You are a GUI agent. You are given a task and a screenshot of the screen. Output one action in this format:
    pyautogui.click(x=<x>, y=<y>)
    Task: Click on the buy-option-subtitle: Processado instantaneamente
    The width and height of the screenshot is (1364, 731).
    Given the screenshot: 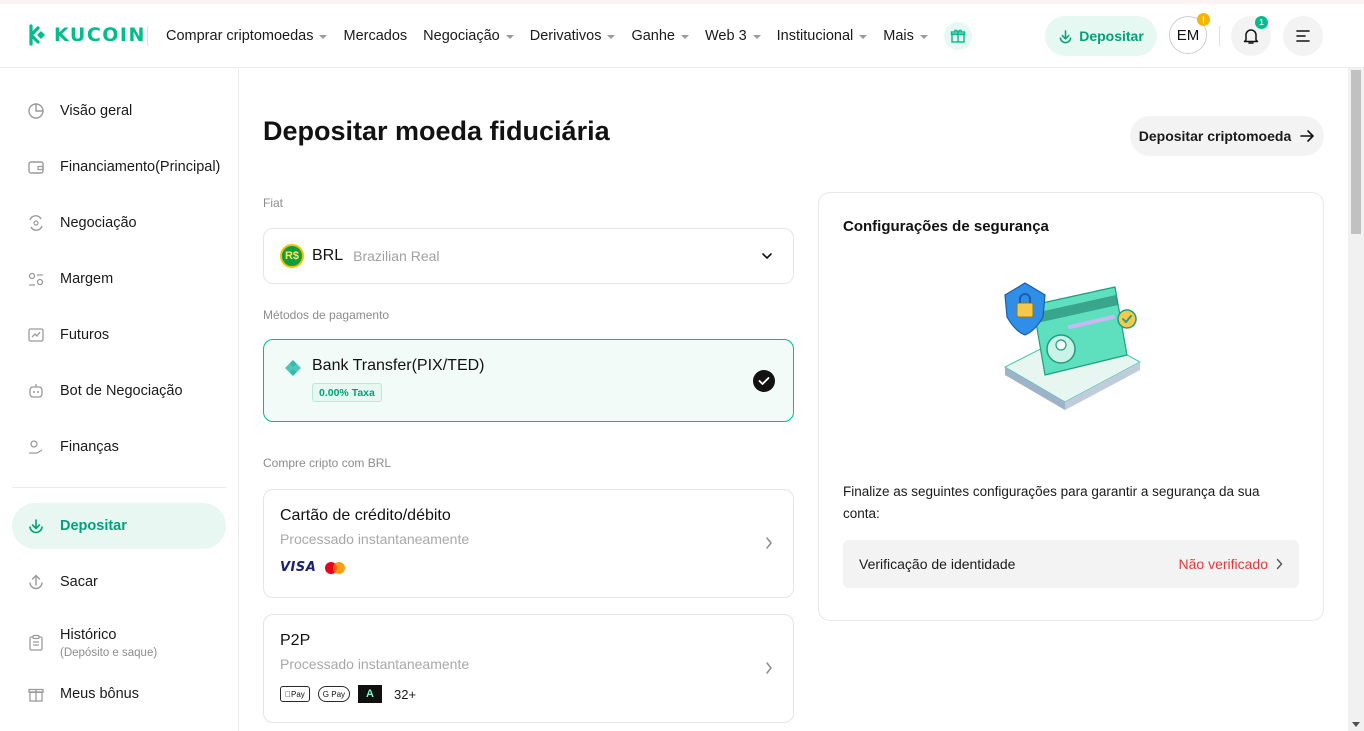 What is the action you would take?
    pyautogui.click(x=375, y=539)
    